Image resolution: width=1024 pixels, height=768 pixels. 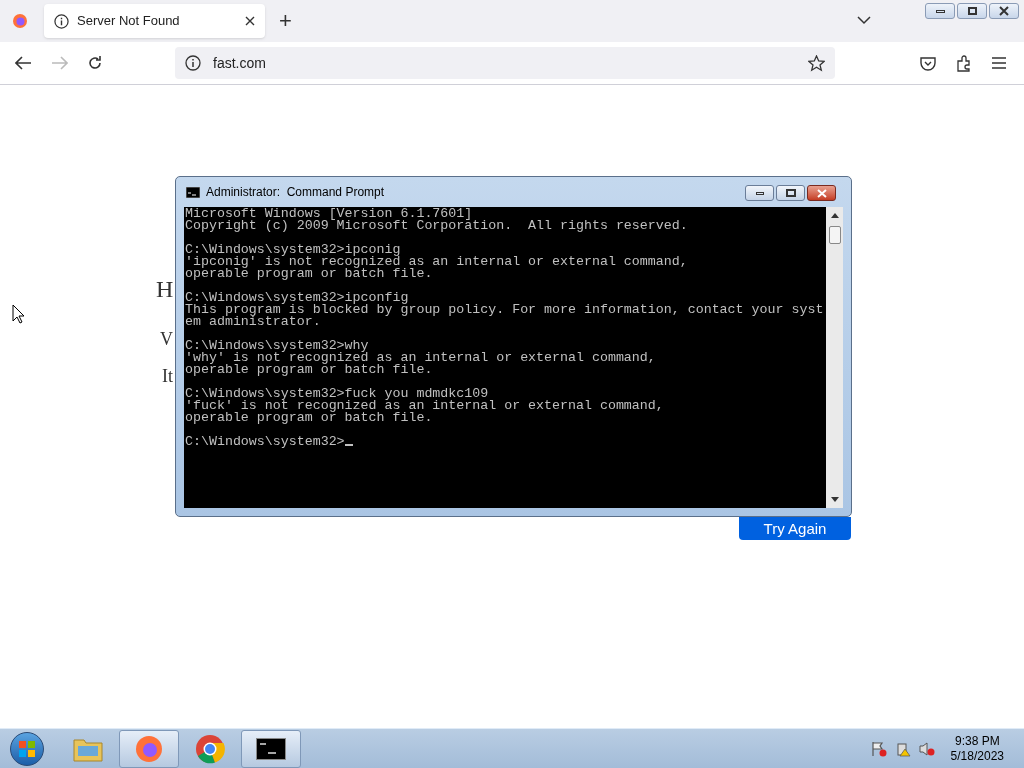 I want to click on try-again-button: Try Again, so click(x=795, y=528).